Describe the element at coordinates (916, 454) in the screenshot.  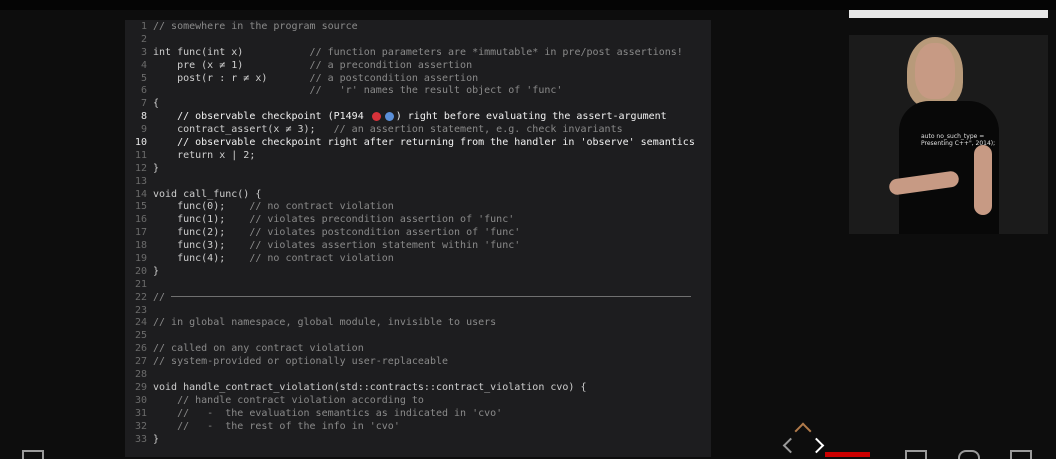
I see `miniplayer-icon` at that location.